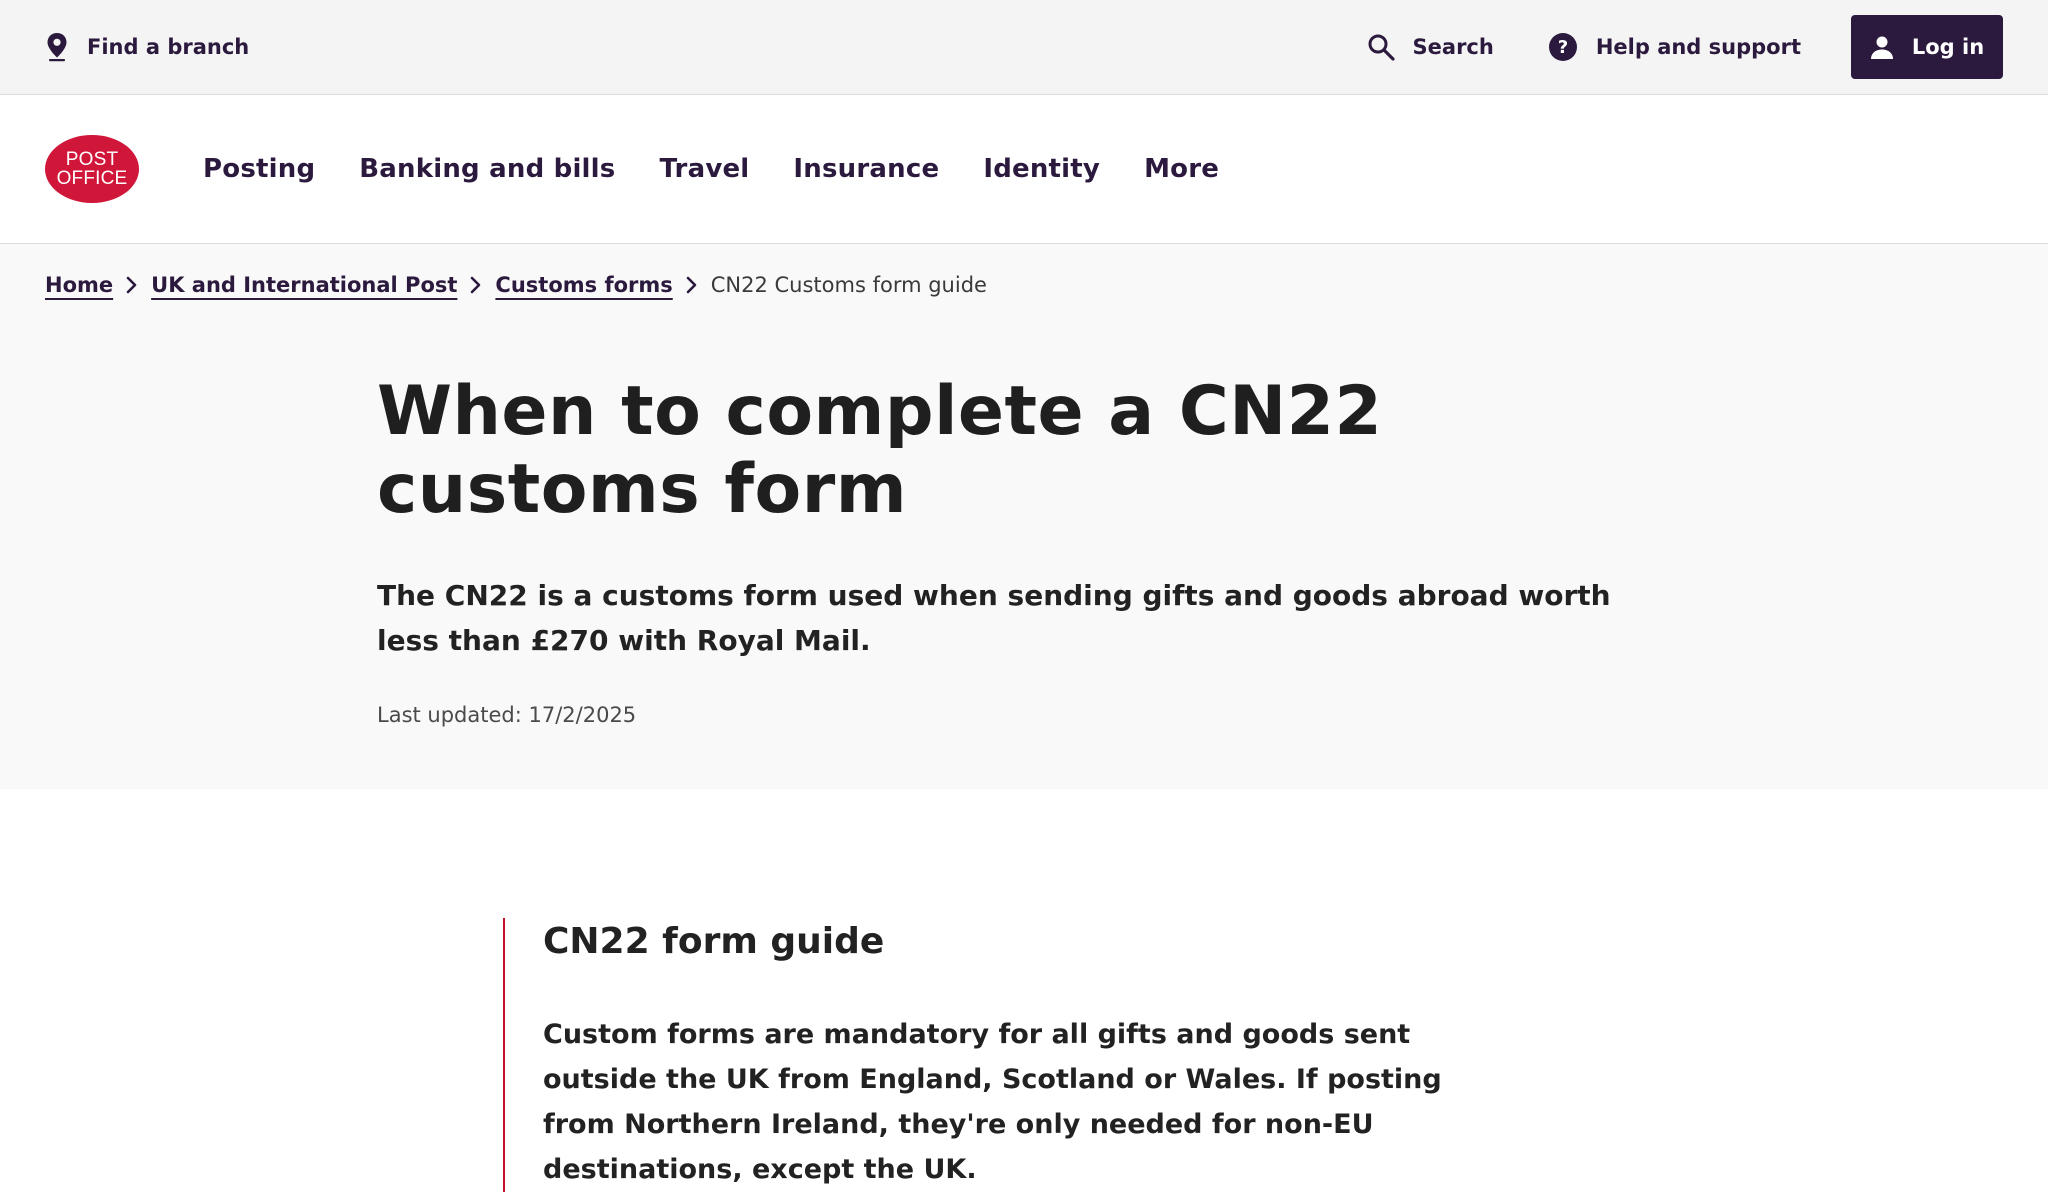  What do you see at coordinates (880, 450) in the screenshot?
I see `page-title: When to complete a CN22 customs form` at bounding box center [880, 450].